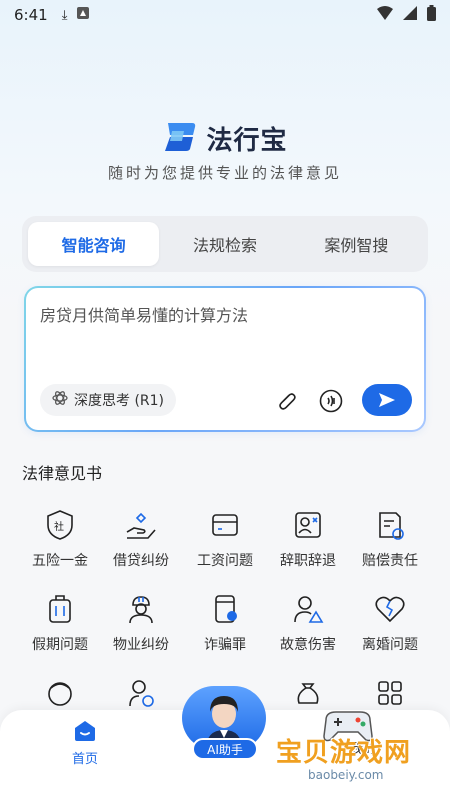 The height and width of the screenshot is (800, 450). I want to click on tab-regulation-search: 法规检索, so click(224, 244).